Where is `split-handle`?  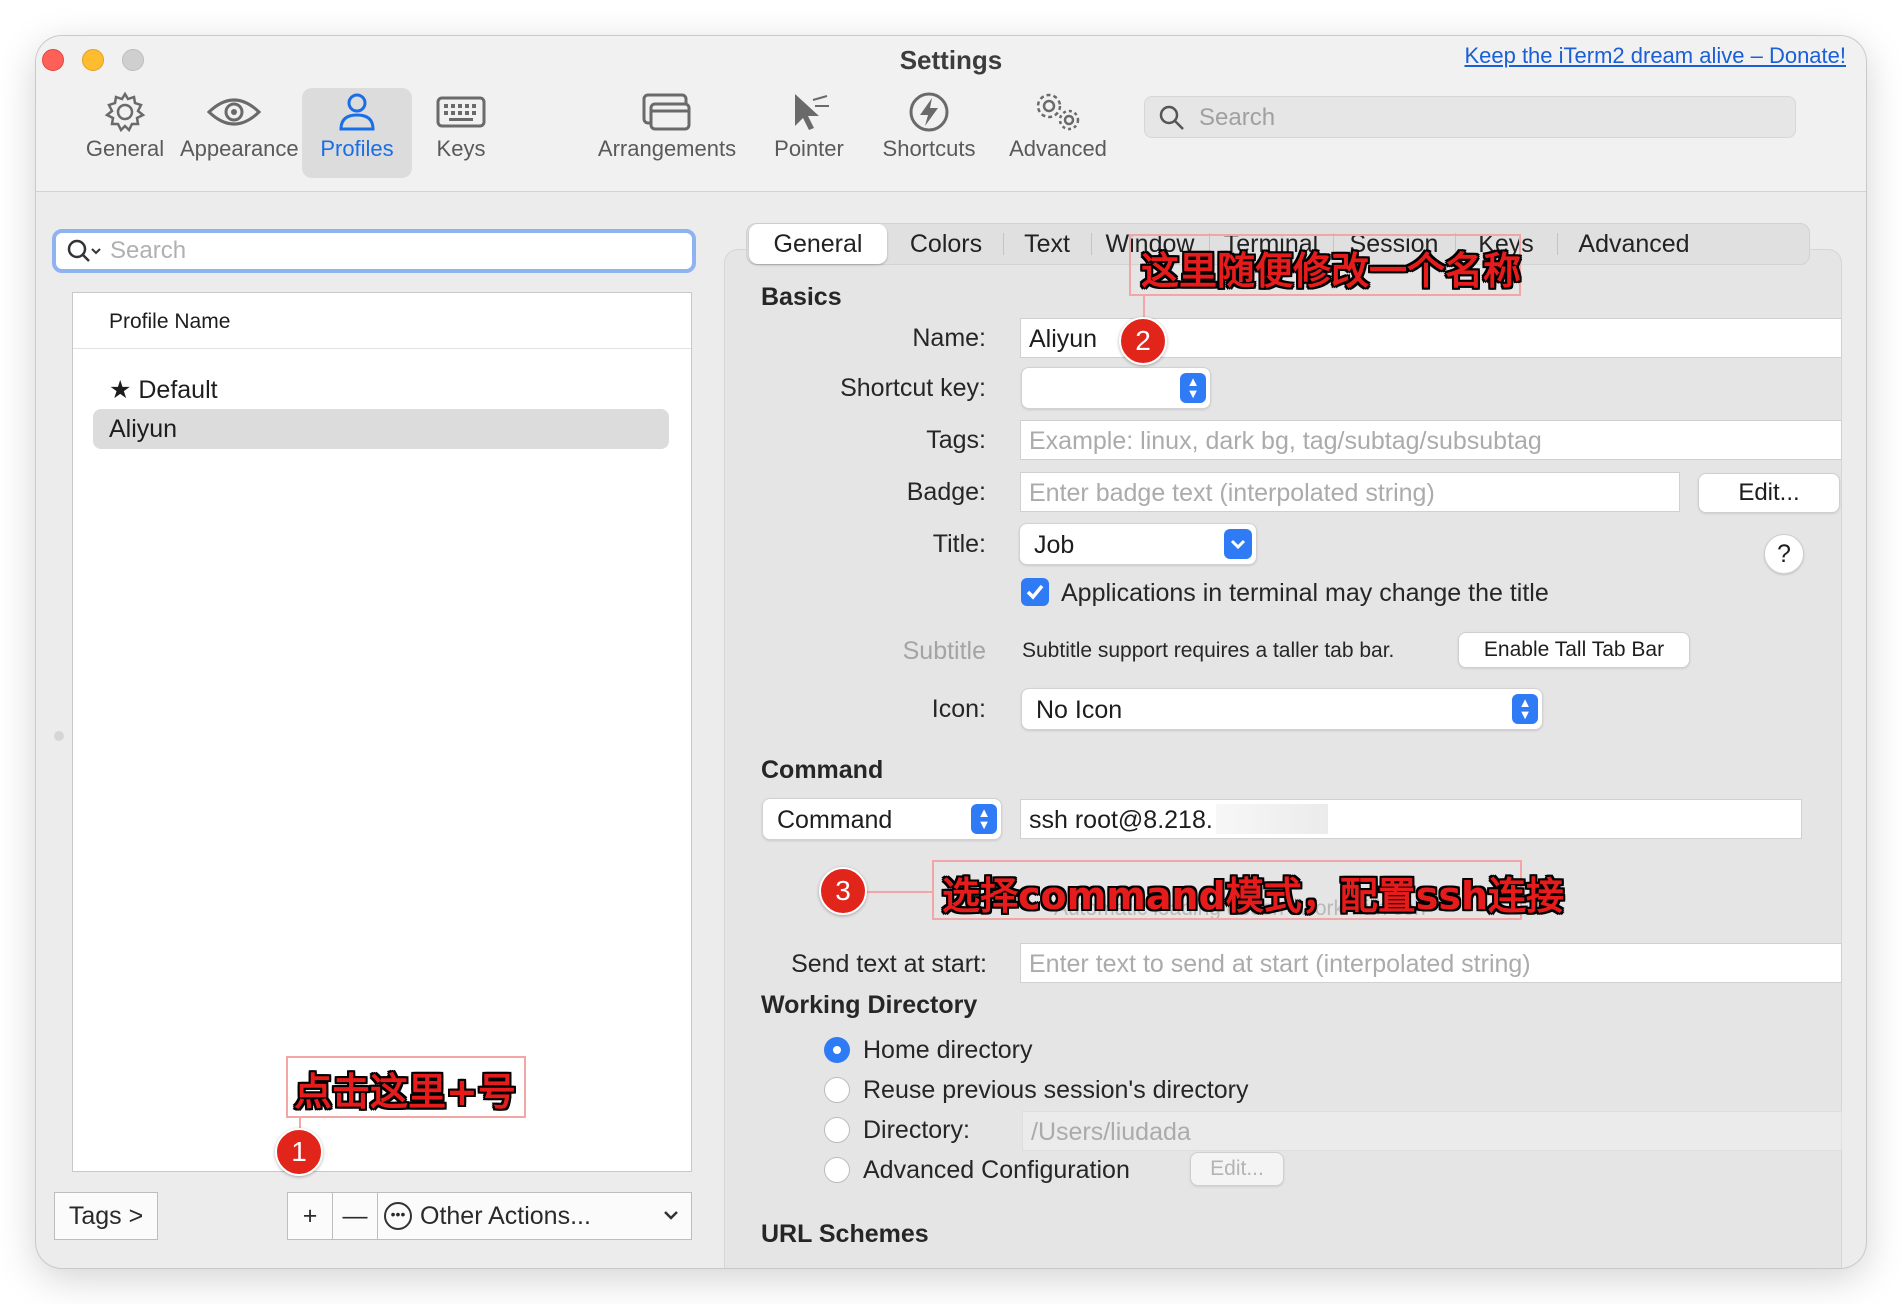 split-handle is located at coordinates (59, 736).